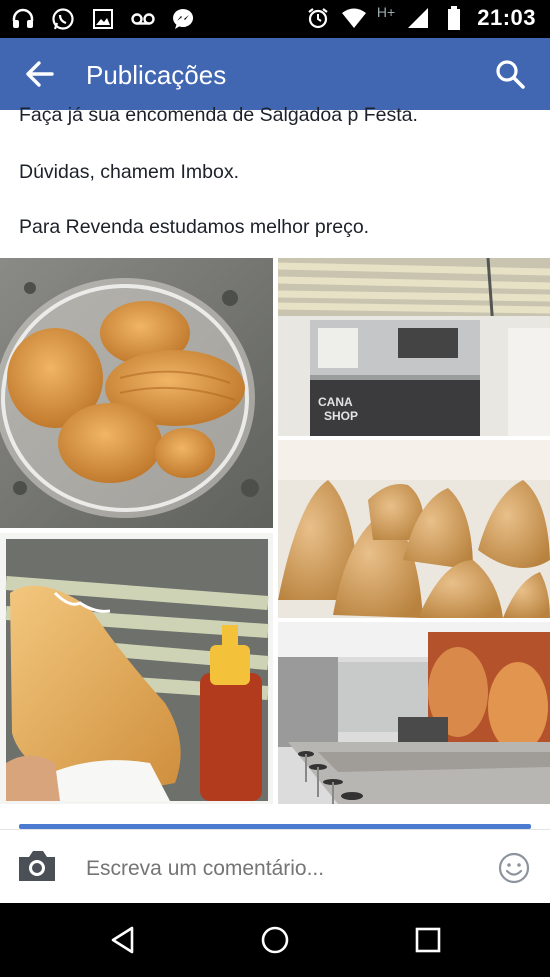 Image resolution: width=550 pixels, height=977 pixels. What do you see at coordinates (63, 19) in the screenshot?
I see `whatsapp-icon` at bounding box center [63, 19].